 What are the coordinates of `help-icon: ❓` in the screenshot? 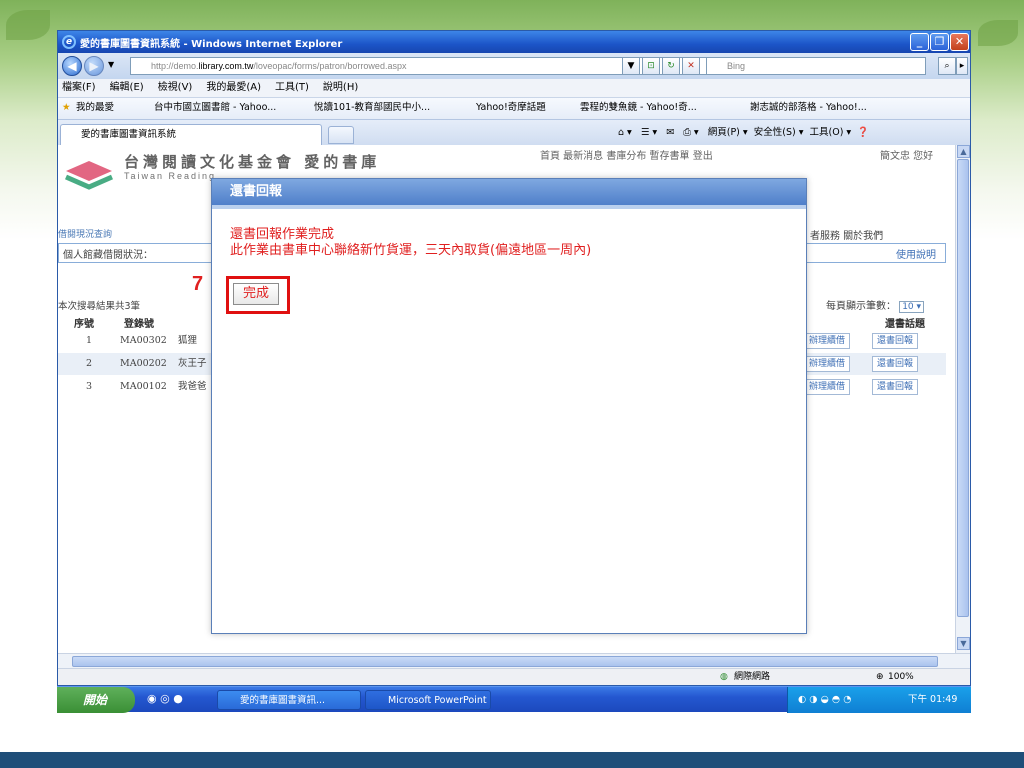 It's located at (863, 132).